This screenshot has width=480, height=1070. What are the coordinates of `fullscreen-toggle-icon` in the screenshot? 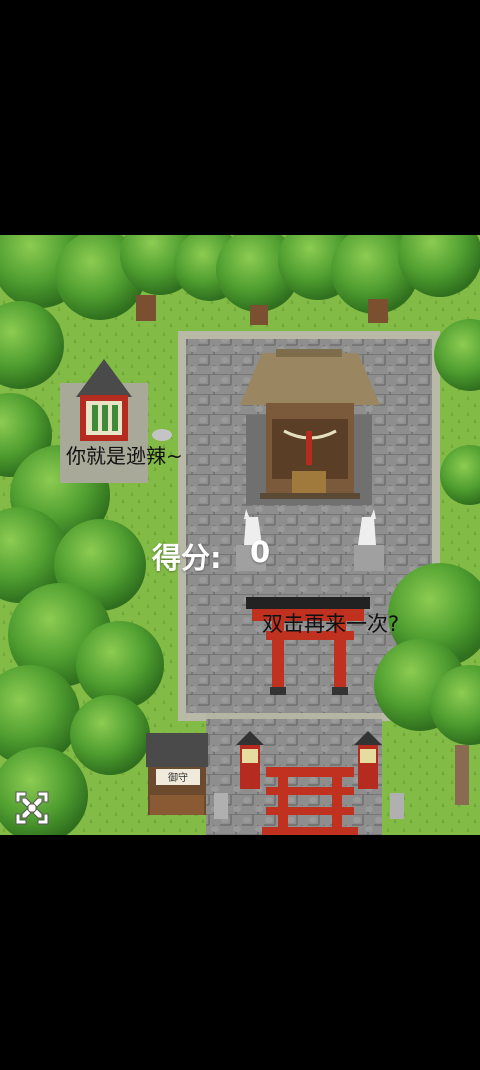 It's located at (32, 808).